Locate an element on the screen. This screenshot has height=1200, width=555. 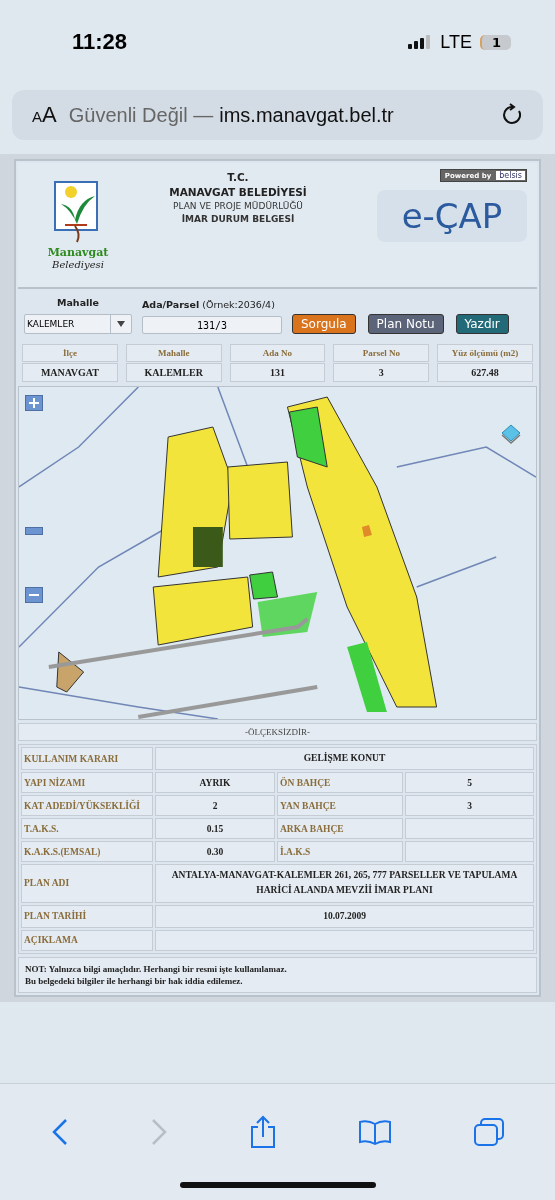
plus-icon is located at coordinates (34, 403).